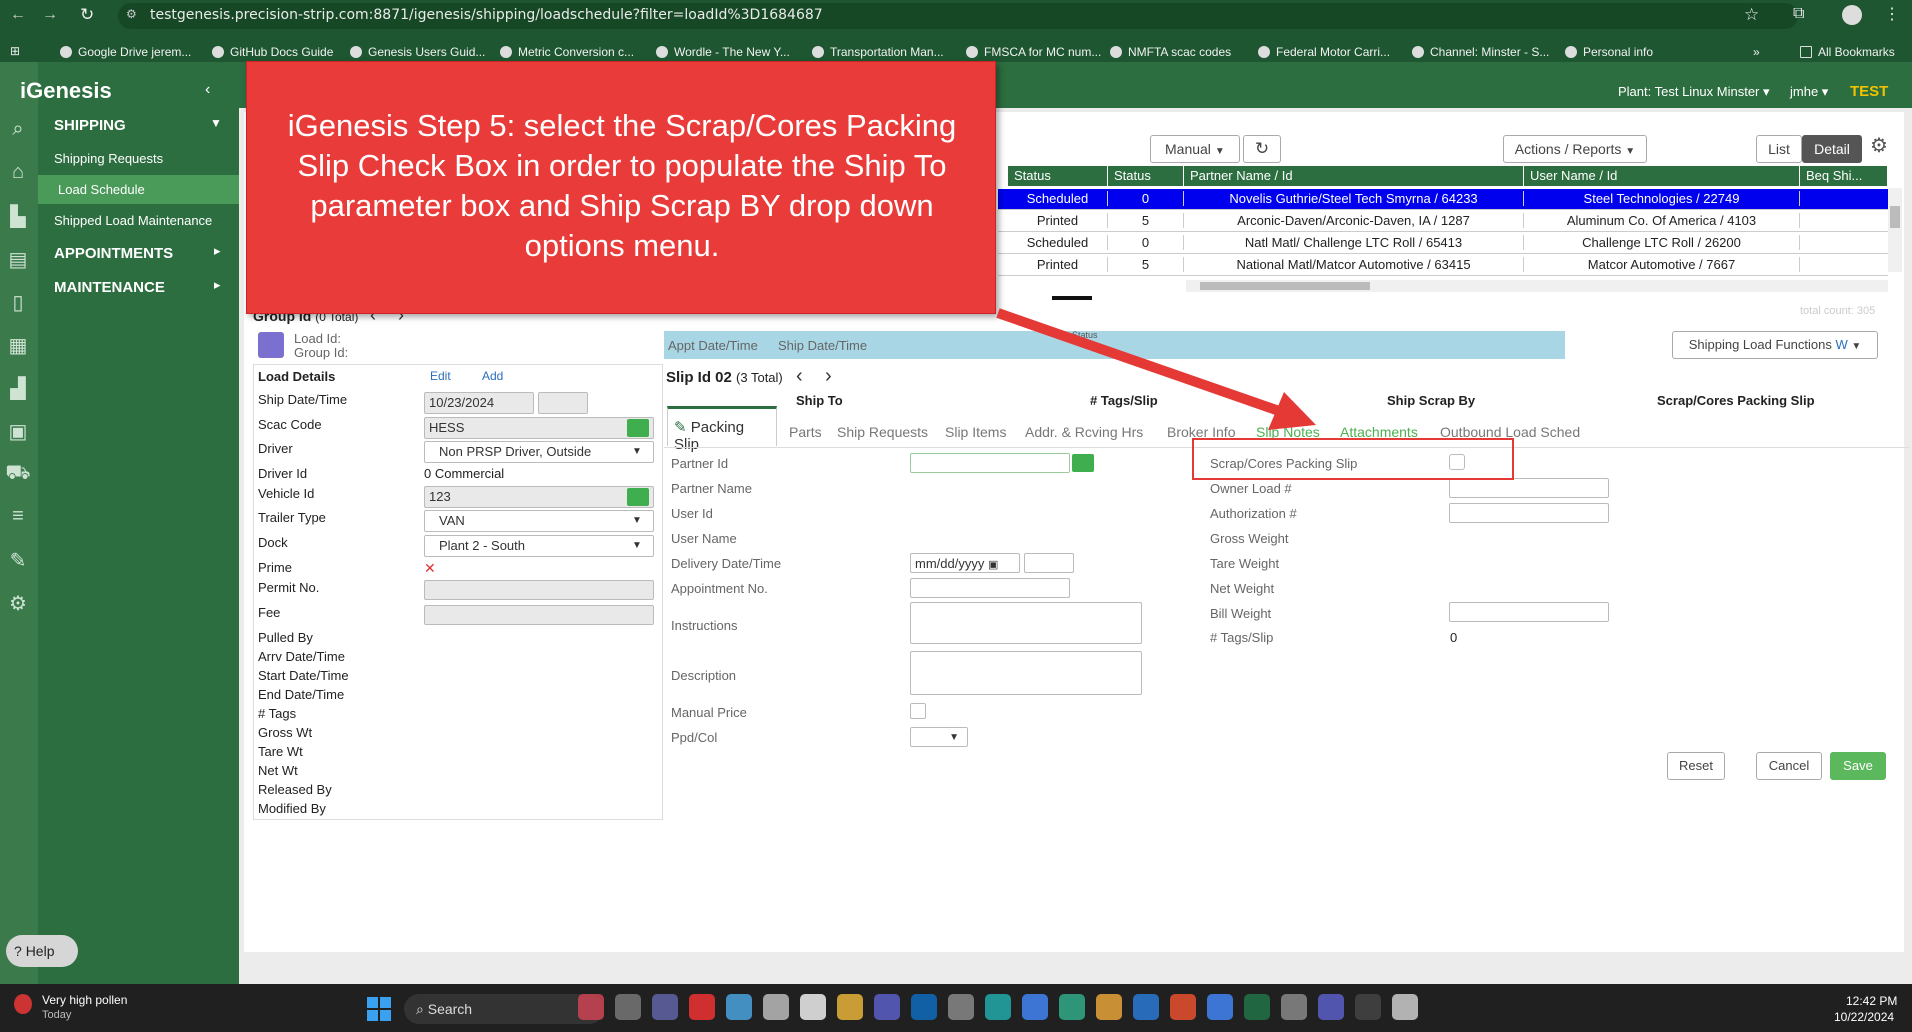  I want to click on search-label: Search, so click(450, 1009).